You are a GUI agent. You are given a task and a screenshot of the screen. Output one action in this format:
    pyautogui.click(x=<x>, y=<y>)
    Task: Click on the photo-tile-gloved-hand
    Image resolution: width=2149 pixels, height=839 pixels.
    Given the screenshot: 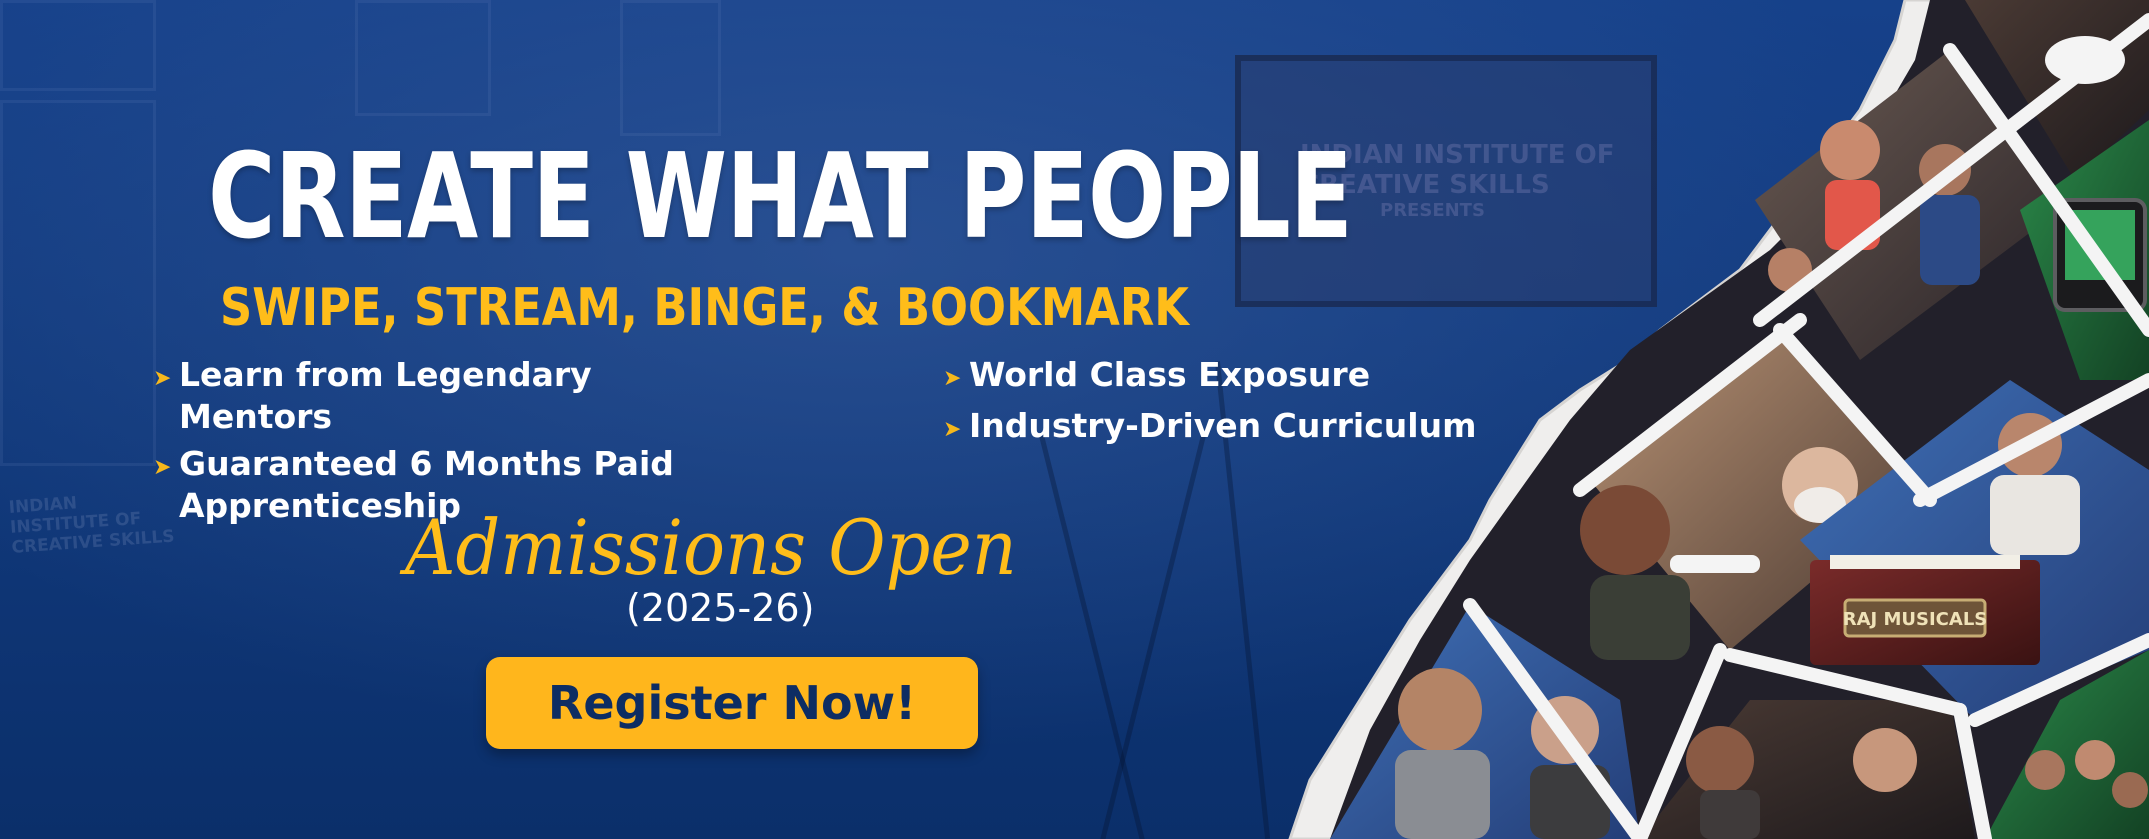 What is the action you would take?
    pyautogui.click(x=2057, y=90)
    